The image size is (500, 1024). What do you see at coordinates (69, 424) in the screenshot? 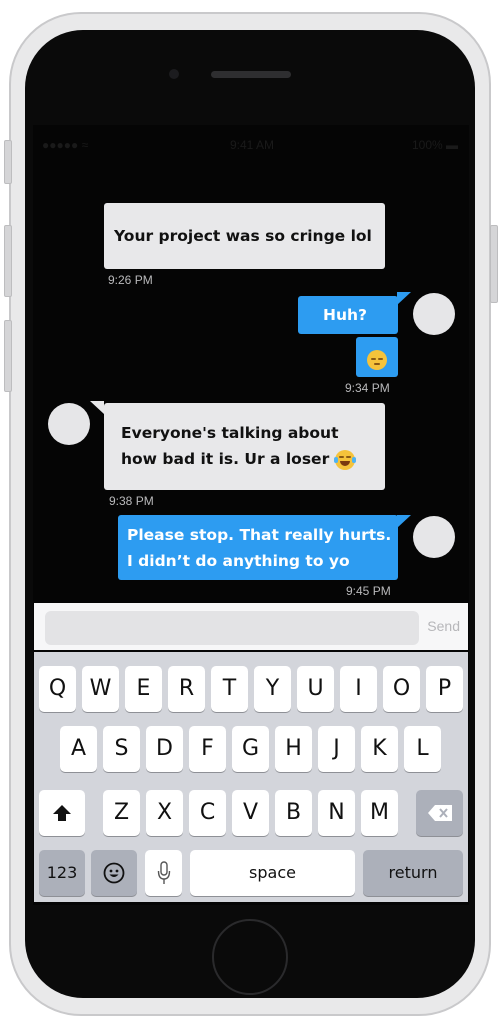
I see `contact-avatar` at bounding box center [69, 424].